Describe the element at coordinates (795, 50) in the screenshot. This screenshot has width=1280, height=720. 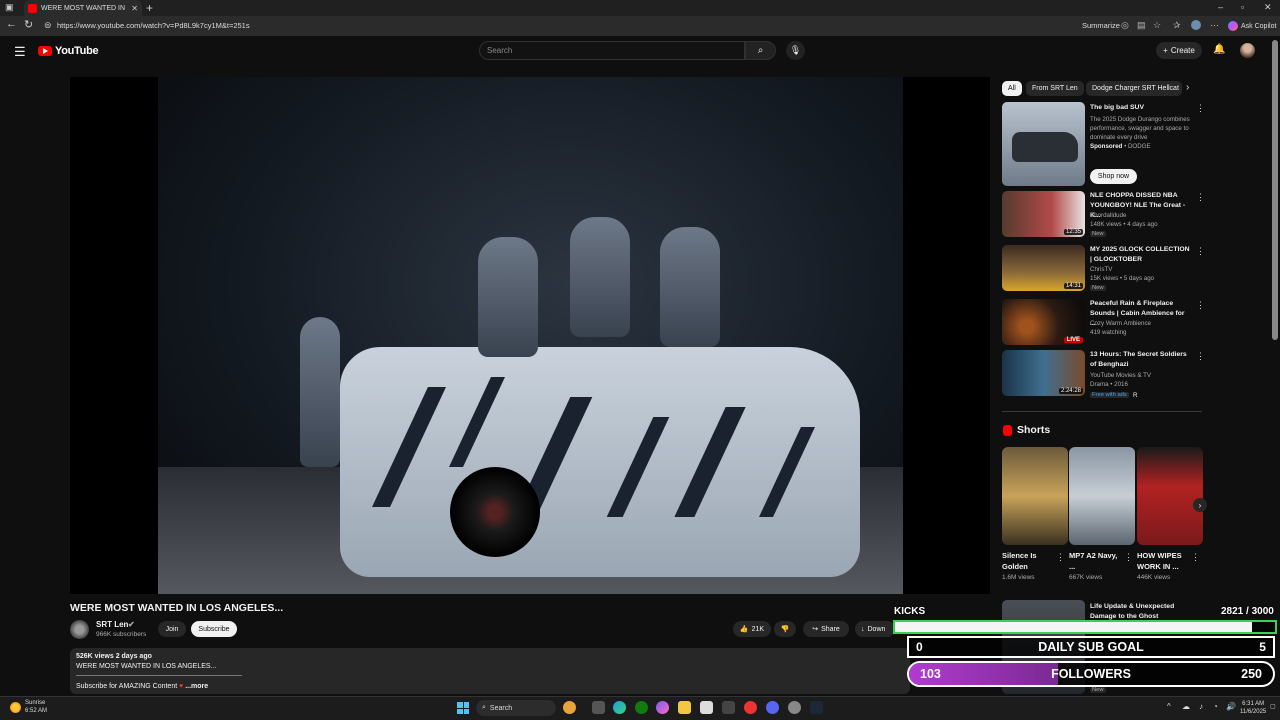
I see `voice-search-button: 🎙` at that location.